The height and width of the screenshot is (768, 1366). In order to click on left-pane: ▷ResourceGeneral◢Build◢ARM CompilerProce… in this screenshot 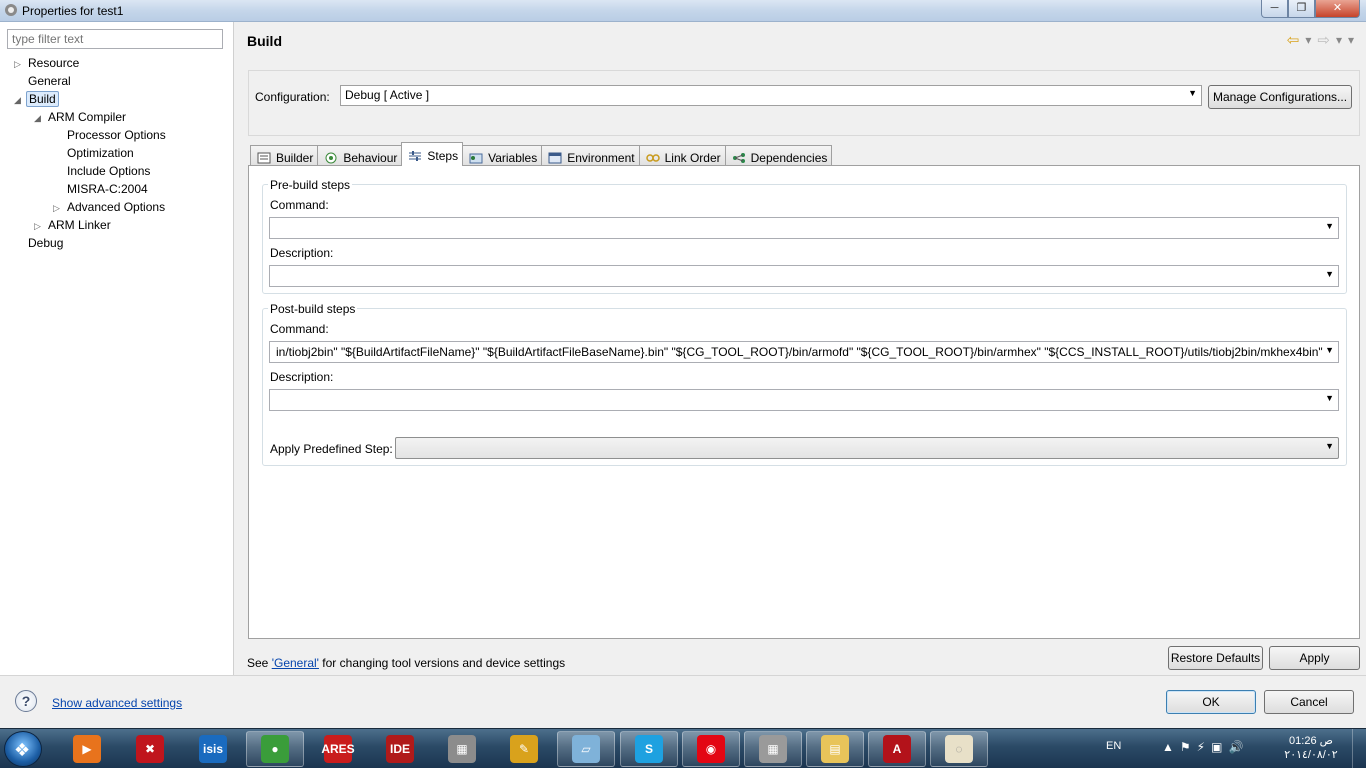, I will do `click(117, 348)`.